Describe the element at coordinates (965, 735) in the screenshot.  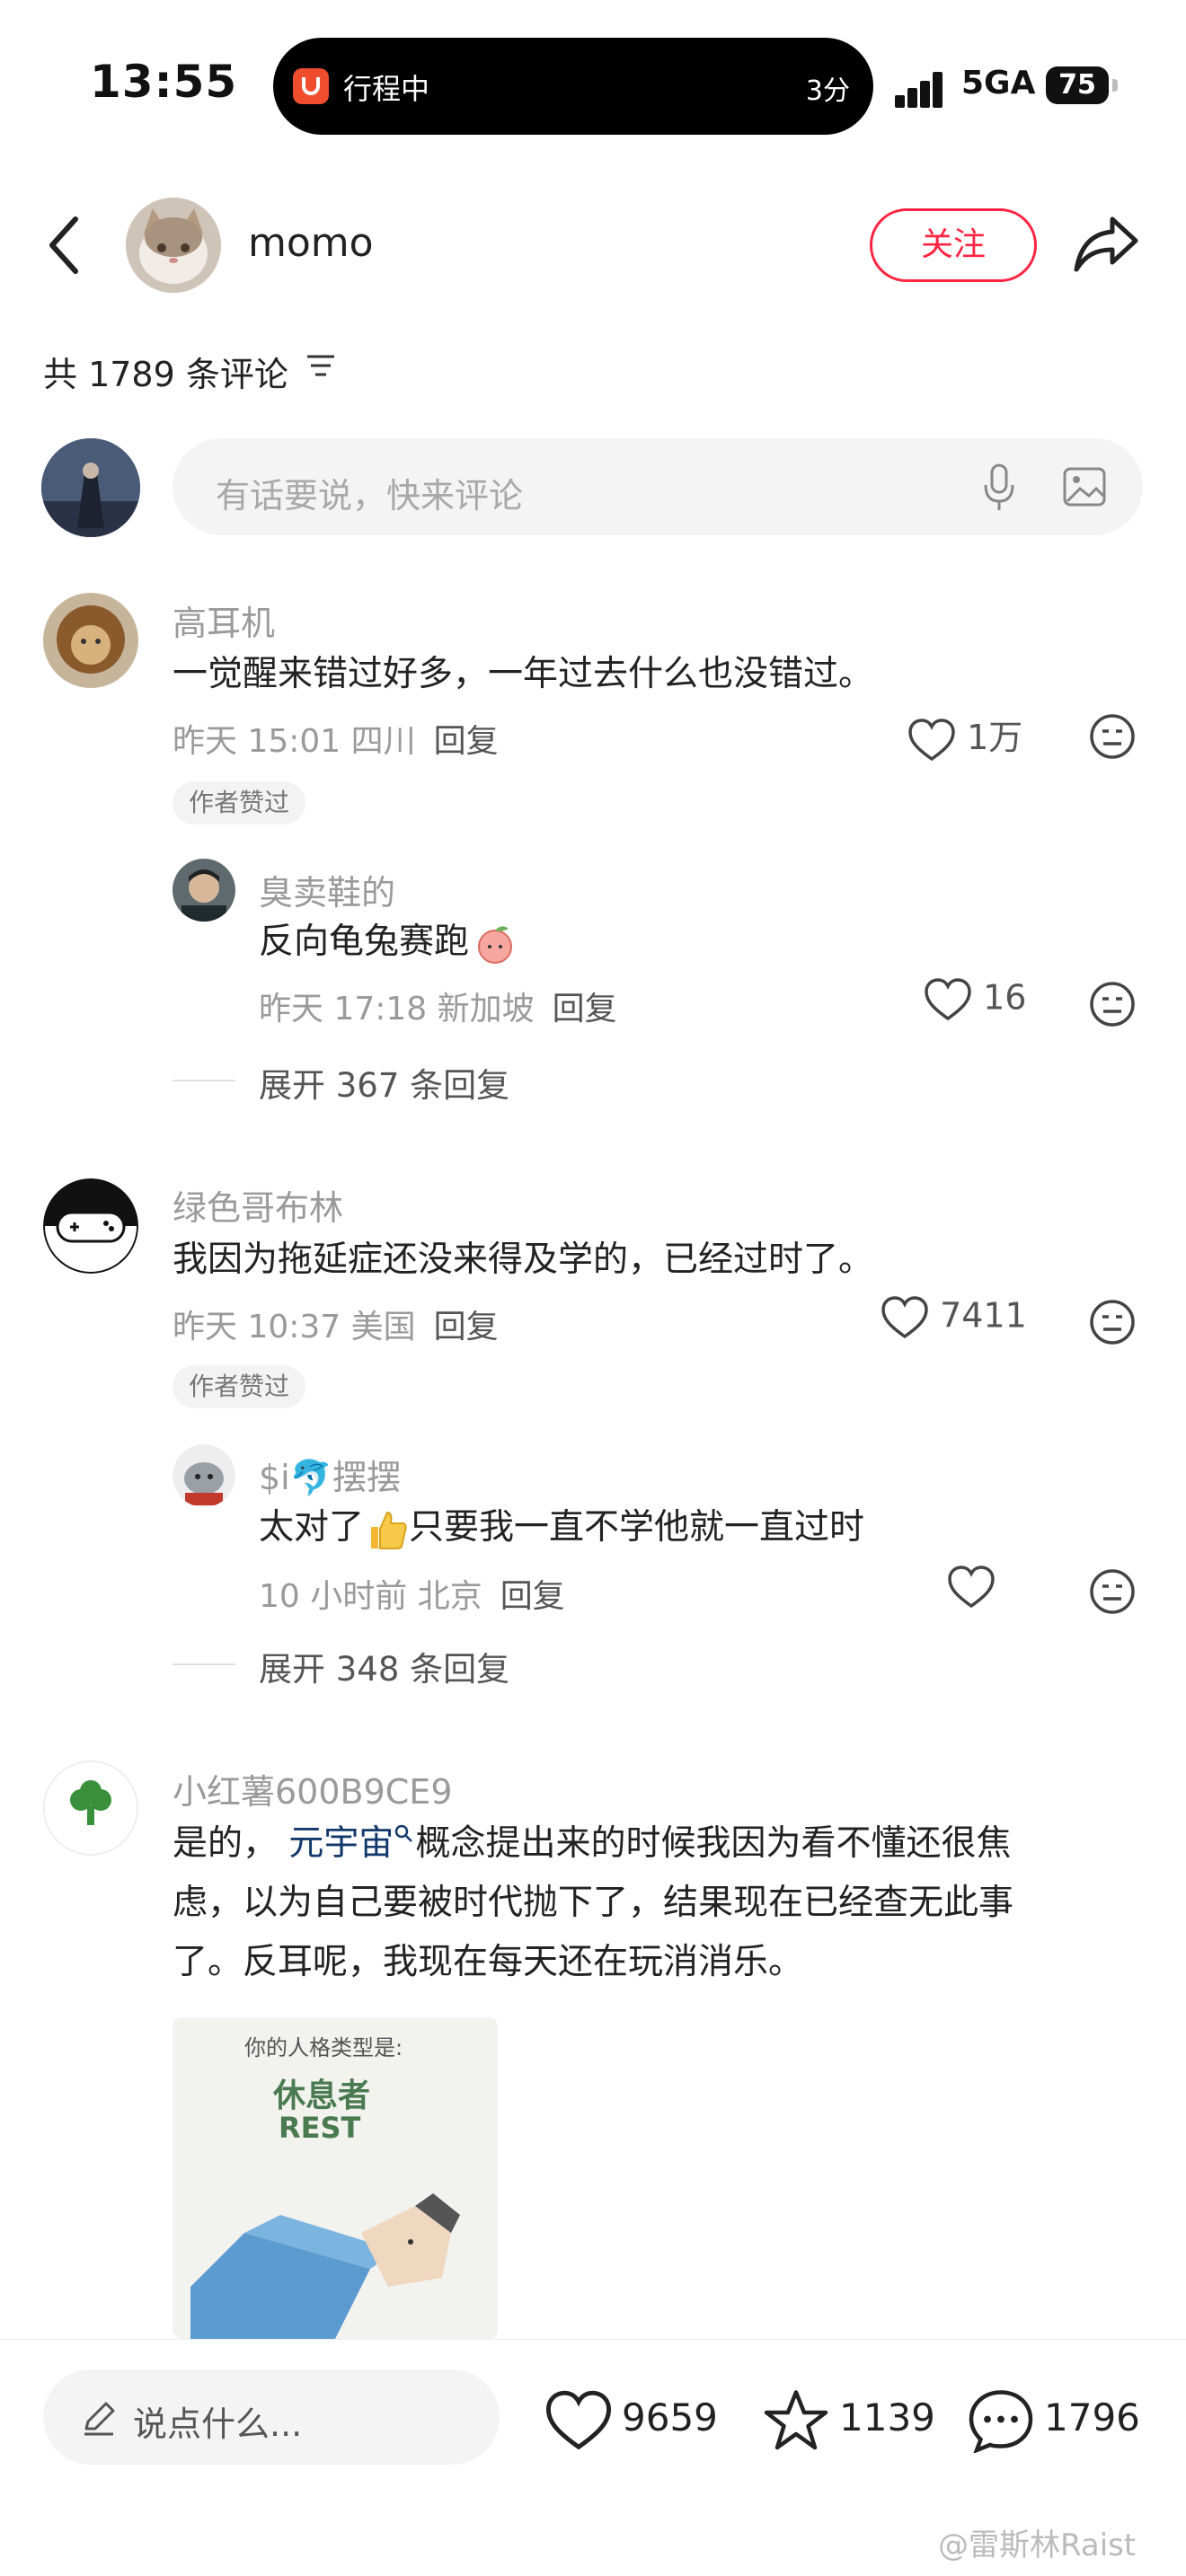
I see `like-button: 1万` at that location.